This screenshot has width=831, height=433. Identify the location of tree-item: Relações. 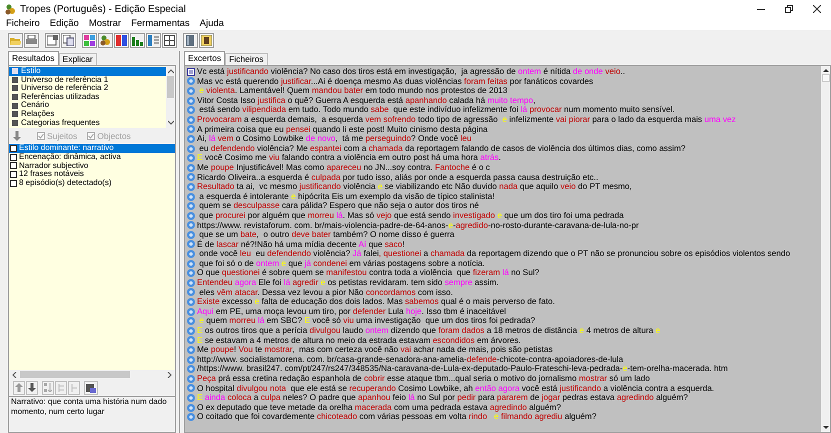
(87, 114).